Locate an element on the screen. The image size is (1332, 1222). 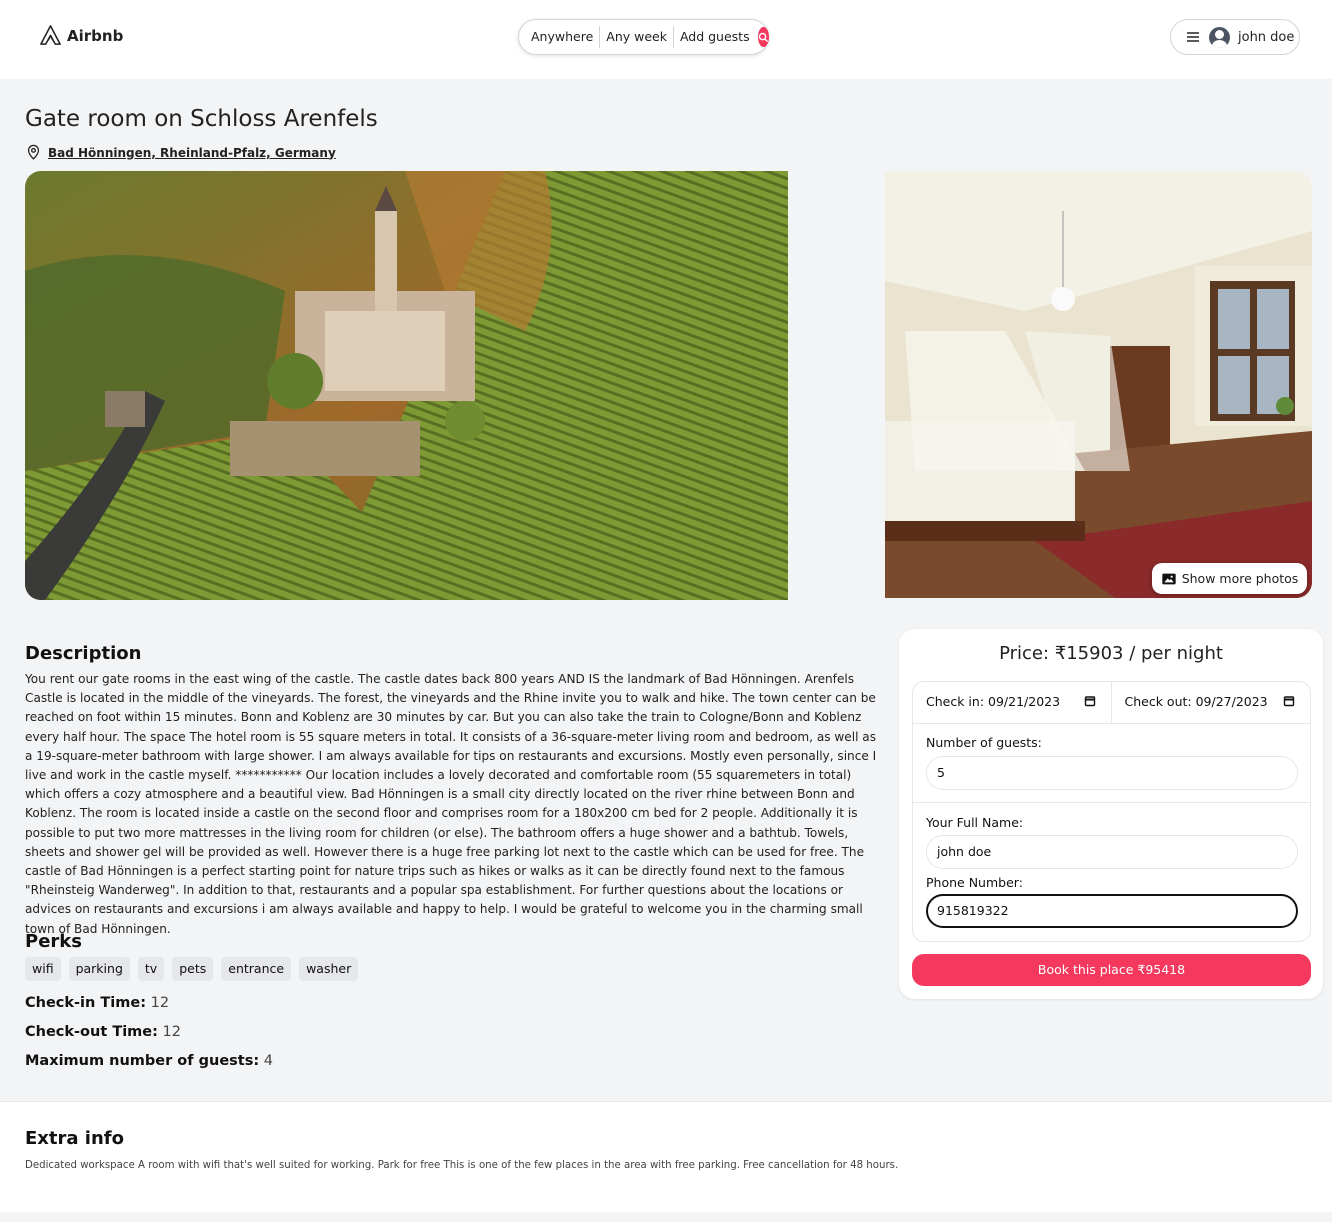
checkin-time-value: 12 is located at coordinates (160, 1003).